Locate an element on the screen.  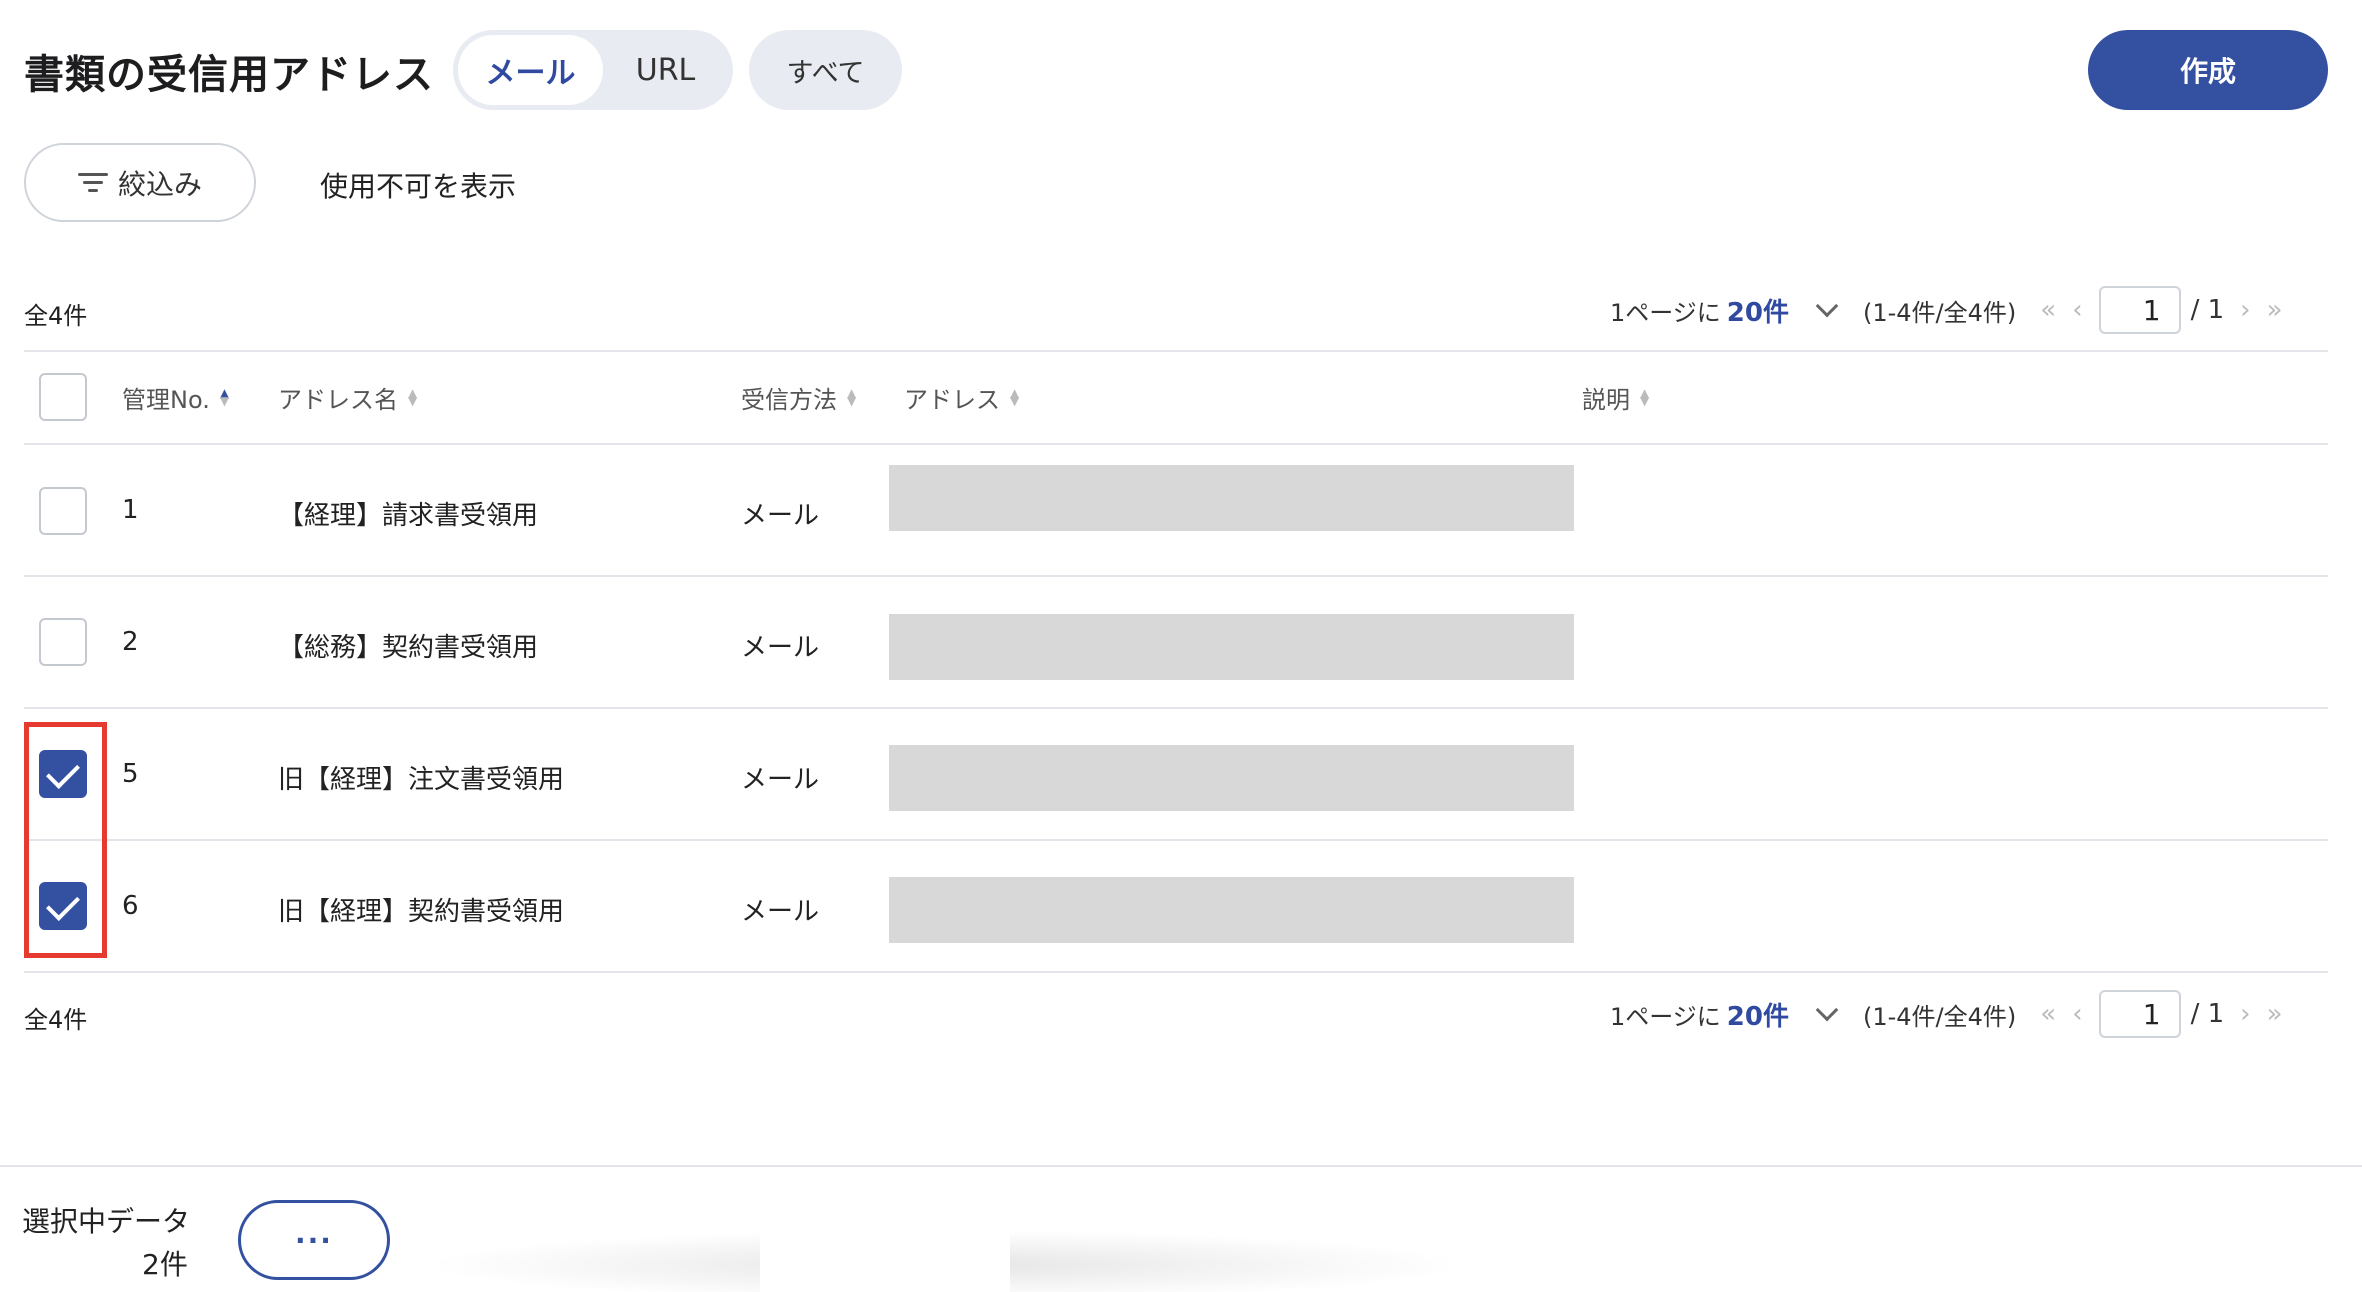
column-header-address: アドレス ▲ ▼ is located at coordinates (961, 397).